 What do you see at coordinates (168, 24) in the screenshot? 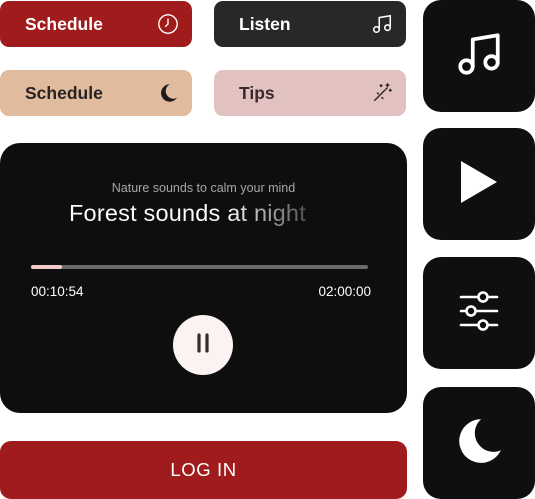
I see `clock-icon` at bounding box center [168, 24].